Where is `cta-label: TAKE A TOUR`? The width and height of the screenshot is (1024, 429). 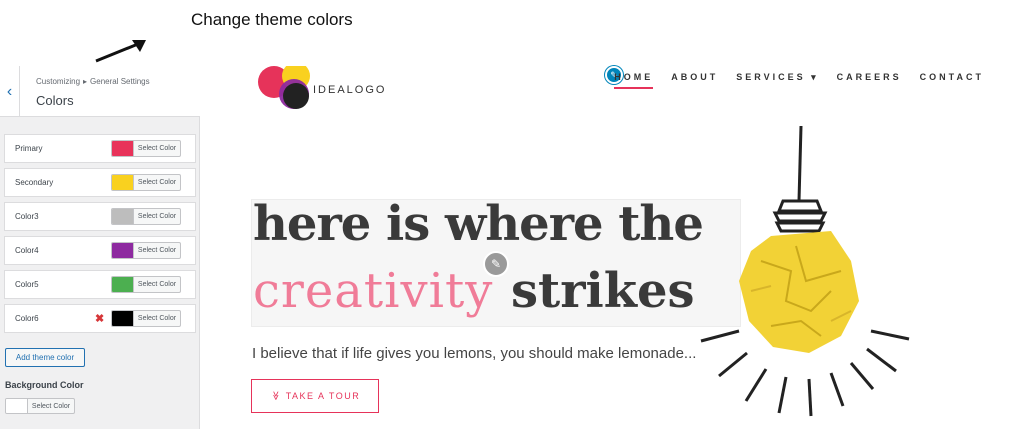
cta-label: TAKE A TOUR is located at coordinates (323, 396).